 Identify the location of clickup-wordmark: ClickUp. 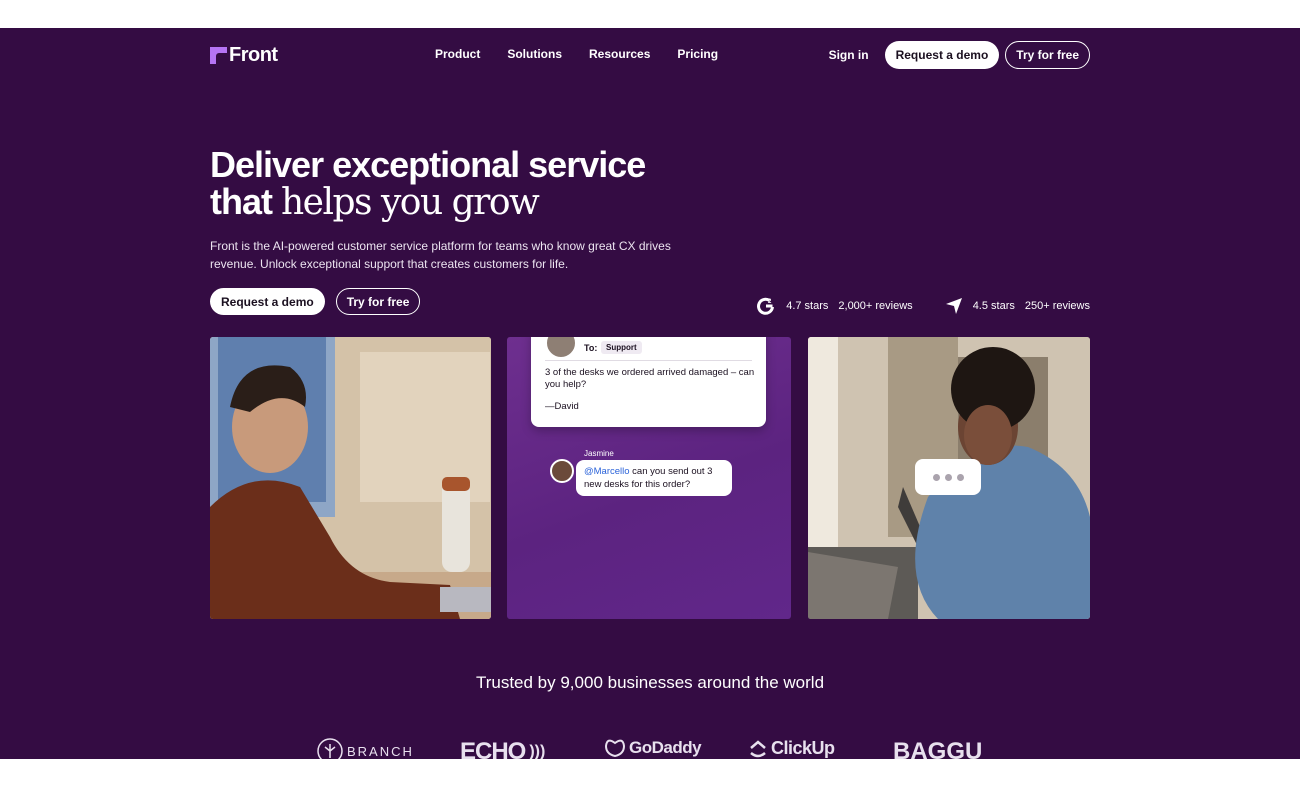
(803, 748).